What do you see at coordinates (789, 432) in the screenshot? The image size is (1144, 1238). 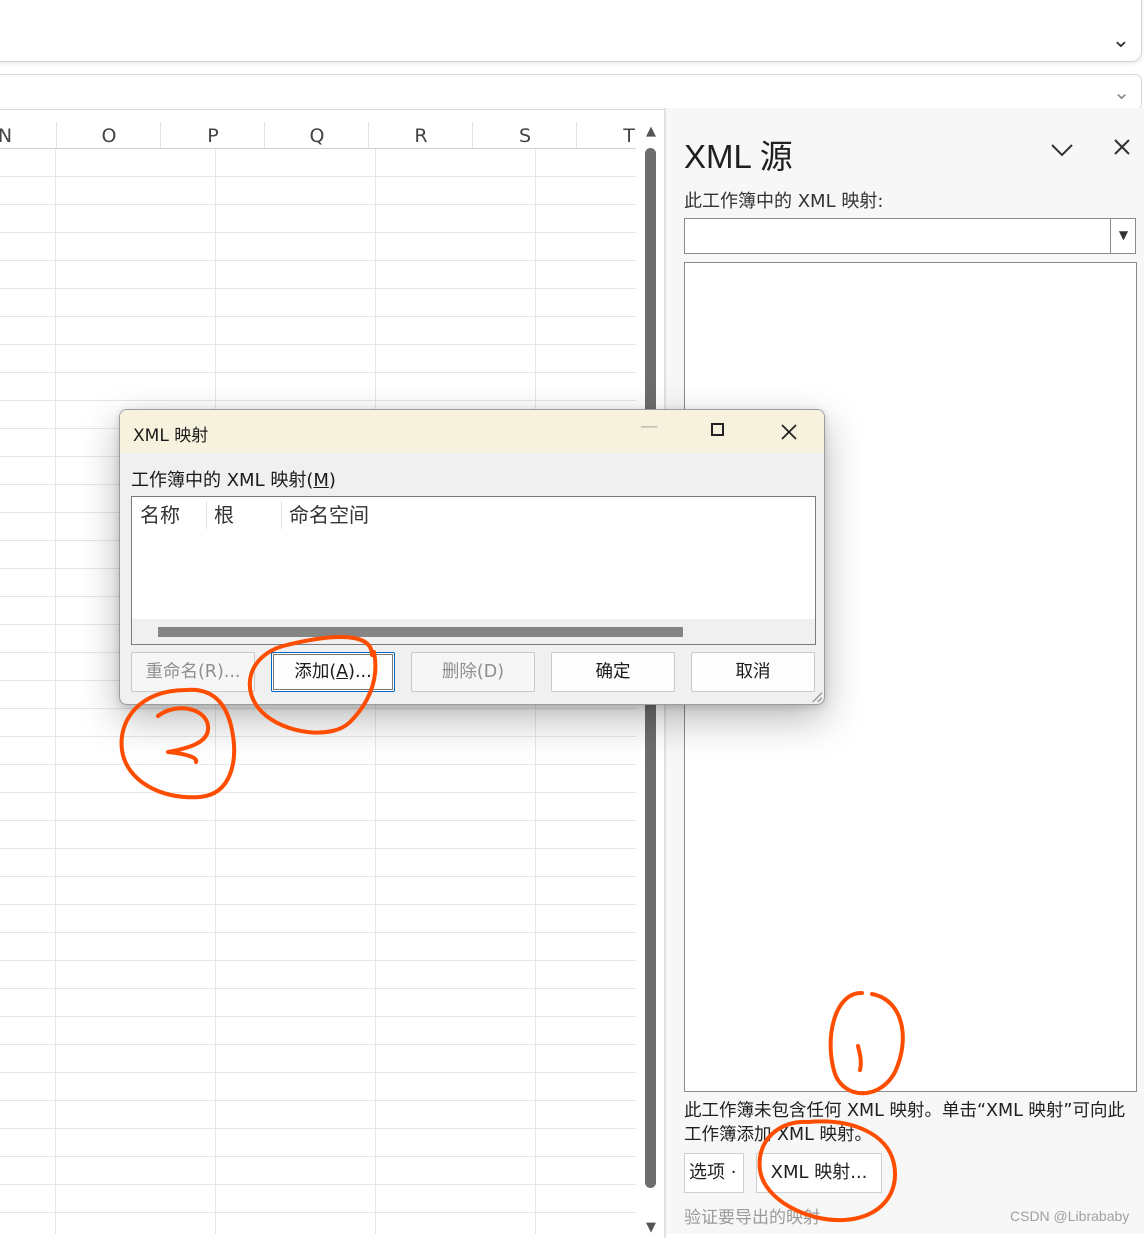 I see `dialog-close-icon` at bounding box center [789, 432].